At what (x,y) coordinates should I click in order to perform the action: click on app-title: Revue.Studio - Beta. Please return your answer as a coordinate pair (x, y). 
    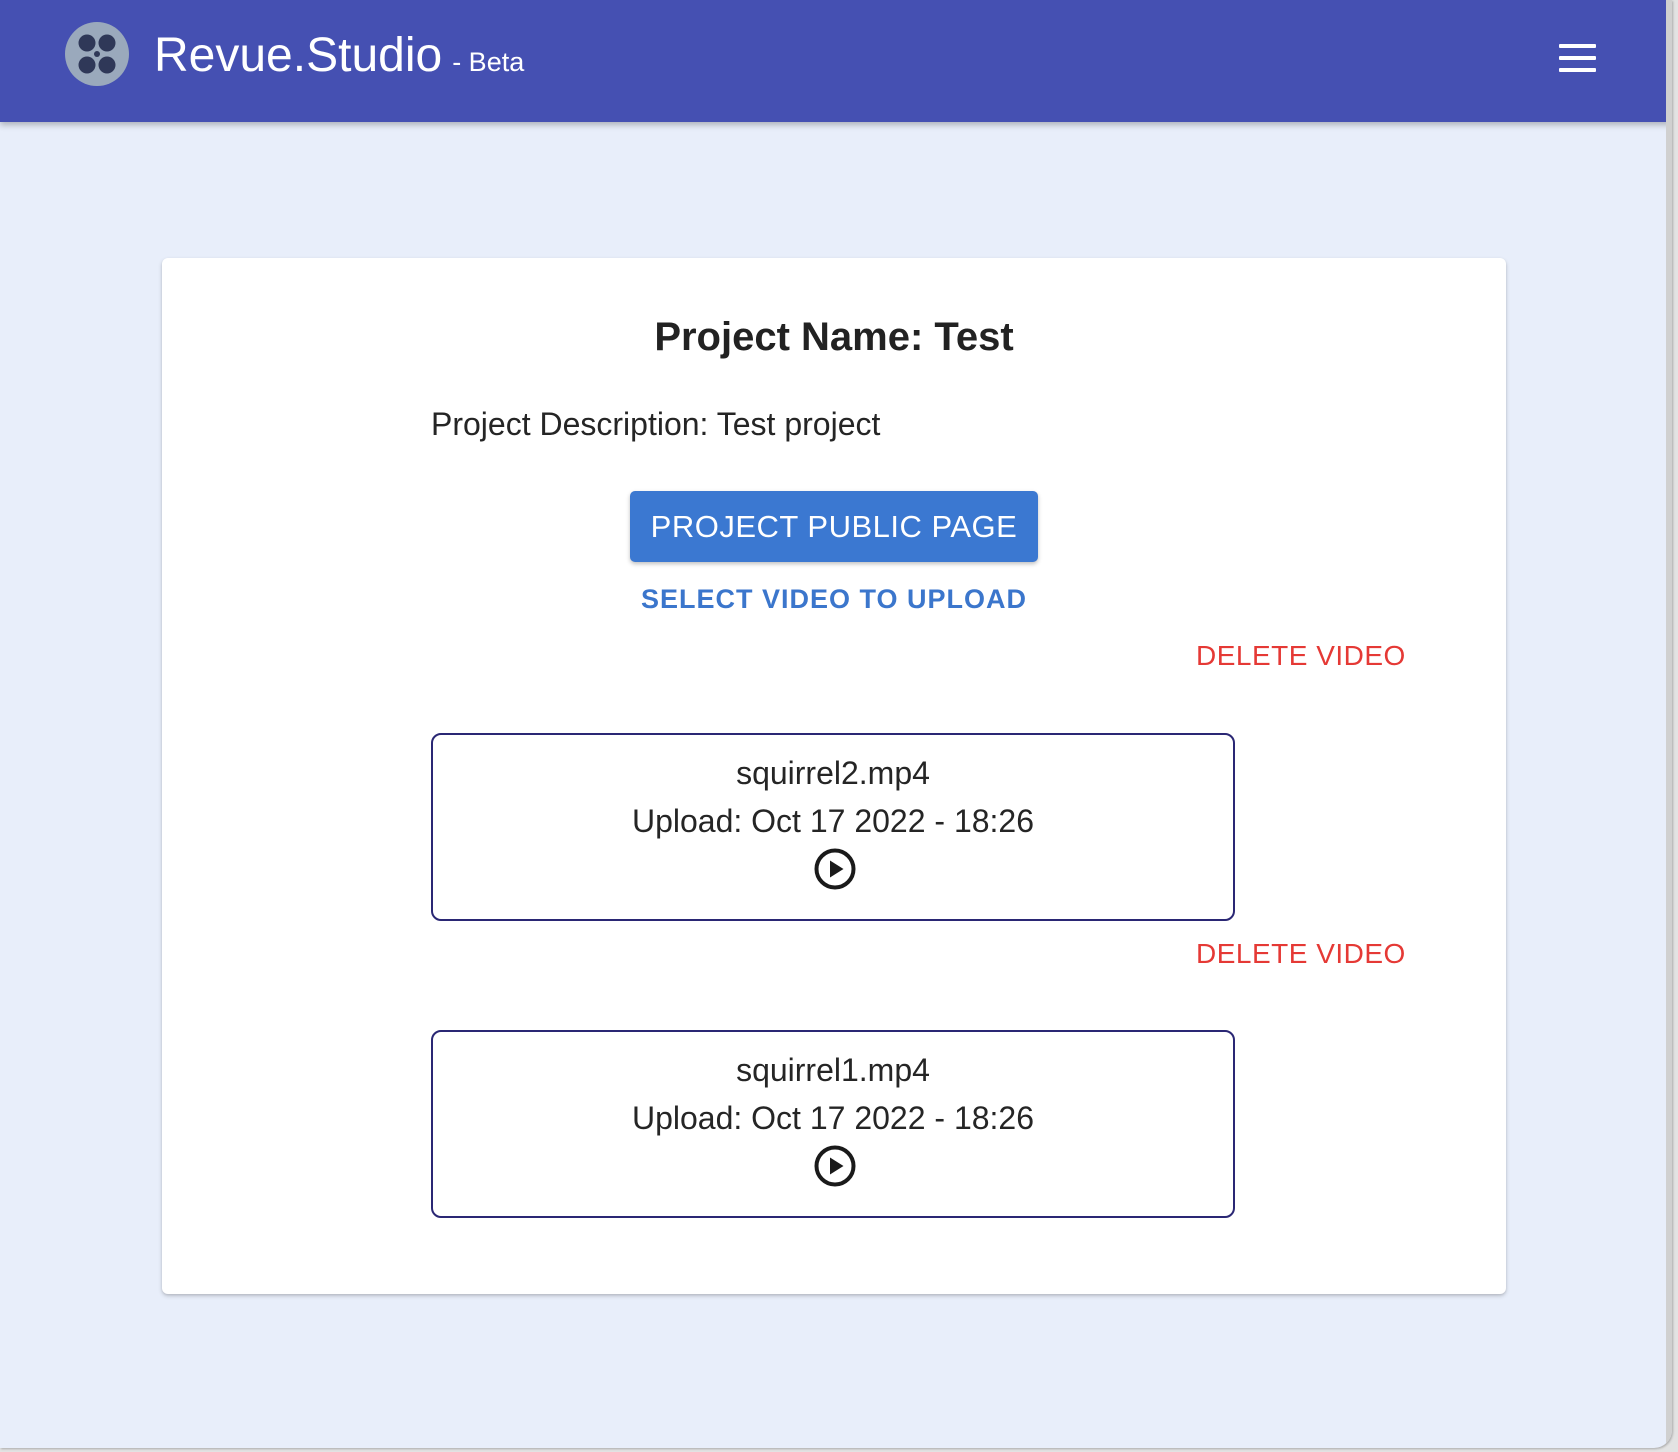
    Looking at the image, I should click on (339, 59).